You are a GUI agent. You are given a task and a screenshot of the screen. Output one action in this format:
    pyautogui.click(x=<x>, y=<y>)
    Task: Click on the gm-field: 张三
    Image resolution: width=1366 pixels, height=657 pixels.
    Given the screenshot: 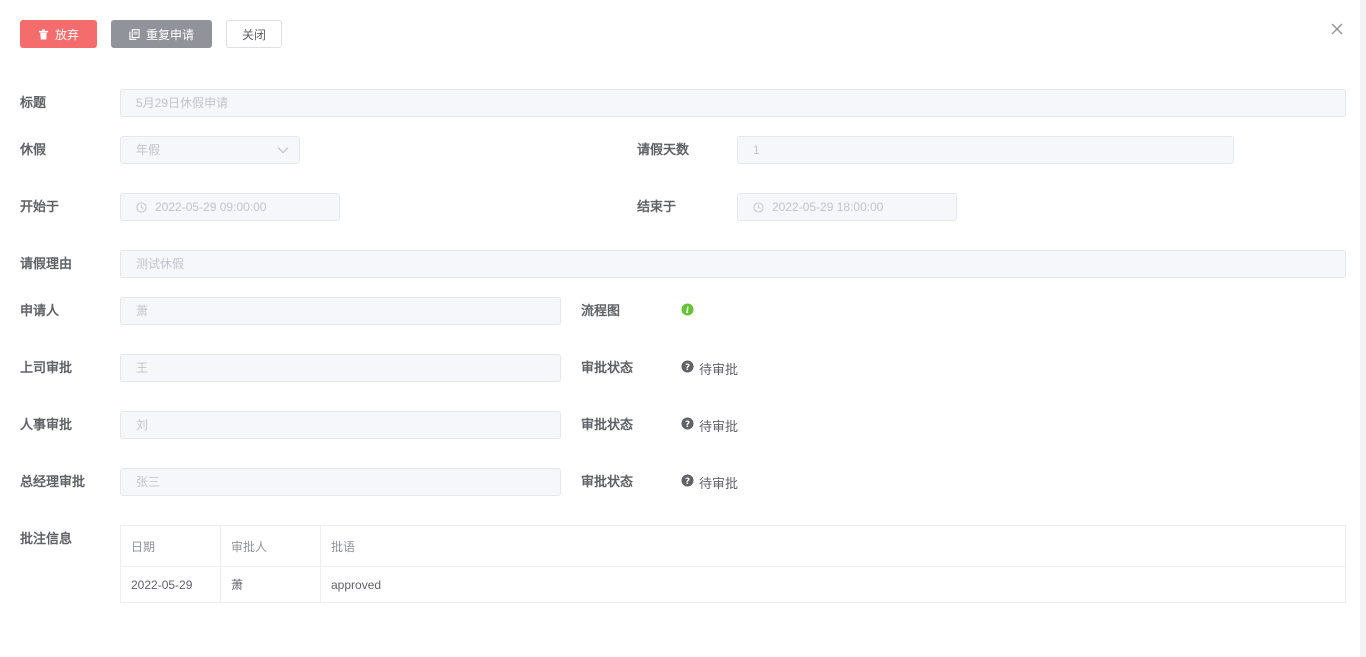 What is the action you would take?
    pyautogui.click(x=340, y=482)
    